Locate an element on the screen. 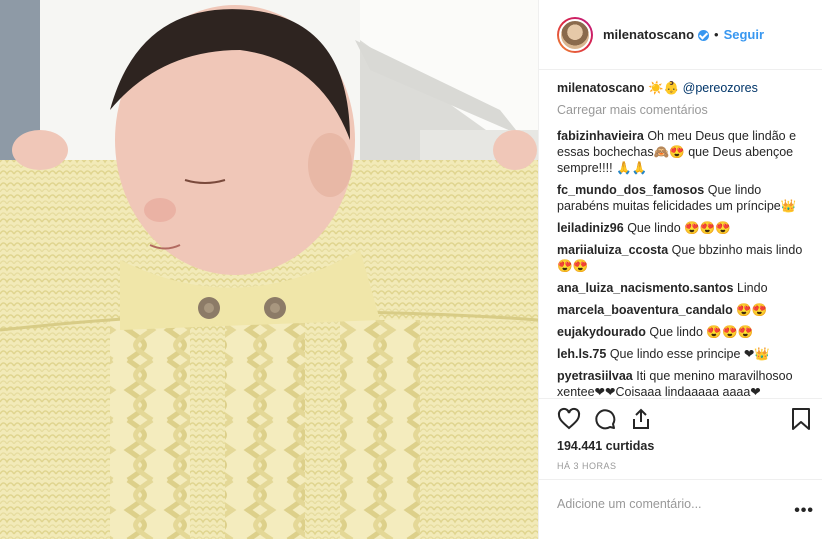  heart-icon is located at coordinates (569, 419).